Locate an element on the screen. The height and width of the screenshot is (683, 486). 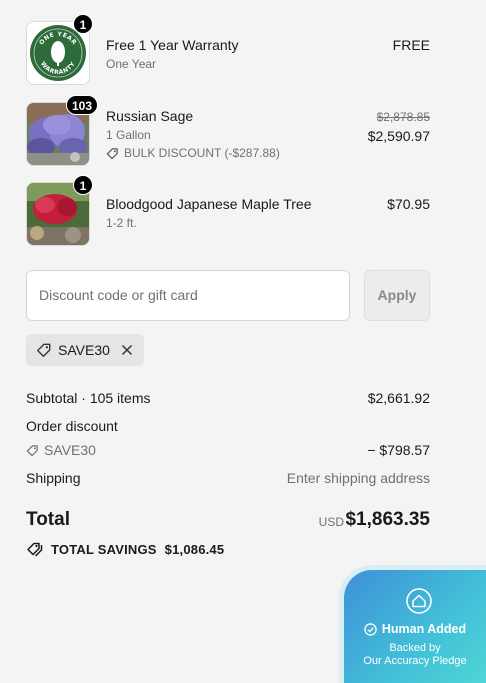
badge-title: Human Added is located at coordinates (424, 629).